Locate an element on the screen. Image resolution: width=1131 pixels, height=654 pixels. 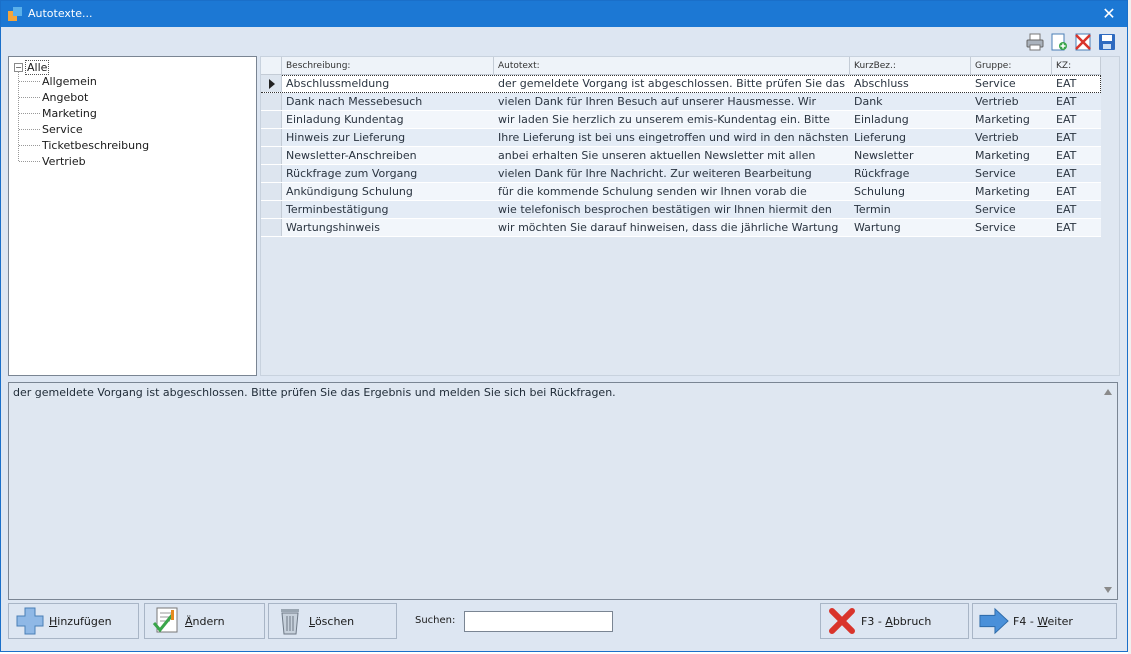
current-row-arrow-icon is located at coordinates (272, 84).